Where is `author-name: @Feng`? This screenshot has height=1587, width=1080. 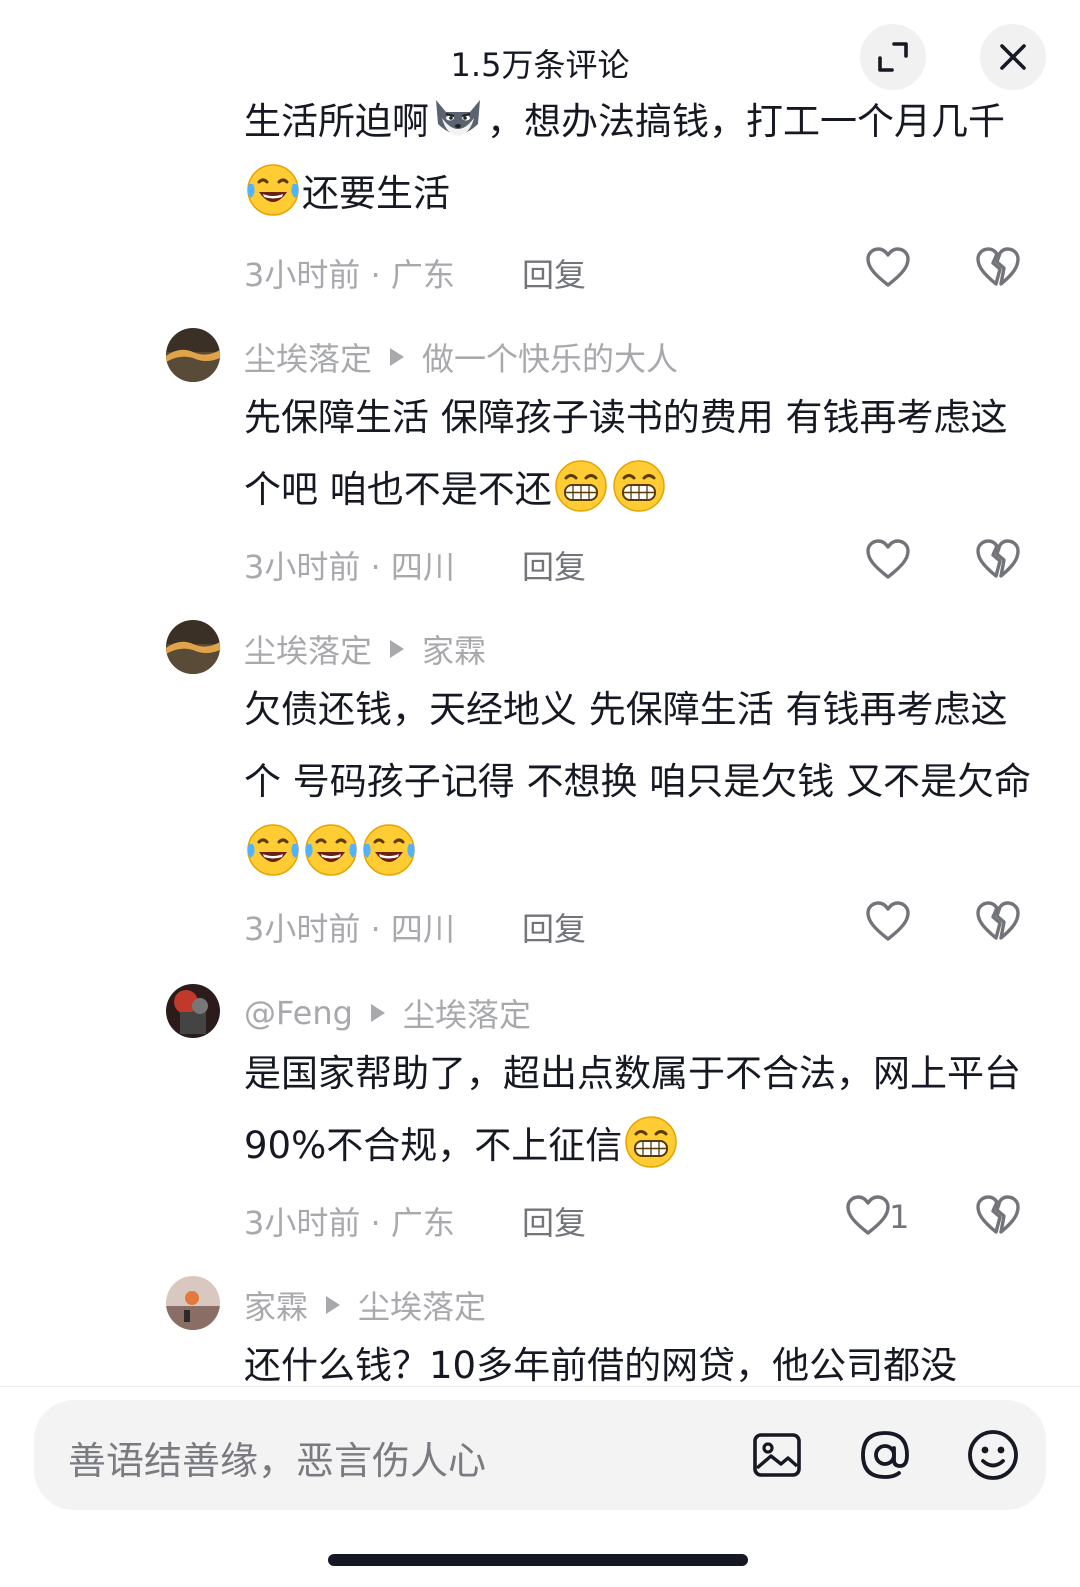 author-name: @Feng is located at coordinates (298, 1013).